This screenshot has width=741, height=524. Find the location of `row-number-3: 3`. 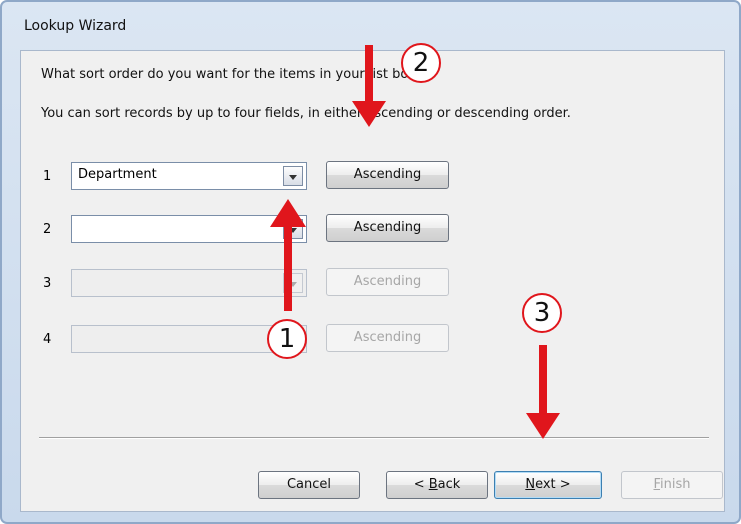

row-number-3: 3 is located at coordinates (47, 283).